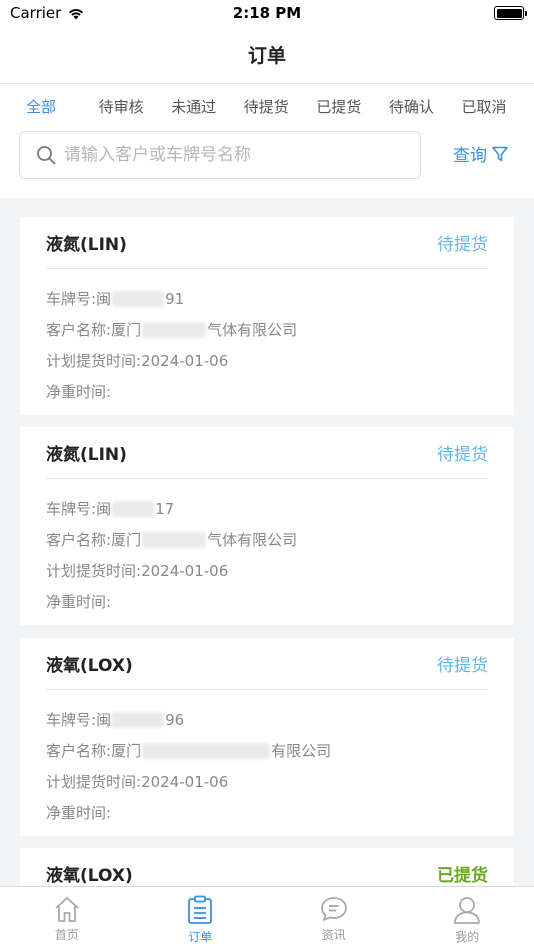 The width and height of the screenshot is (534, 950). I want to click on bottom-tab-bar: 首页 订单 资讯 我的, so click(267, 918).